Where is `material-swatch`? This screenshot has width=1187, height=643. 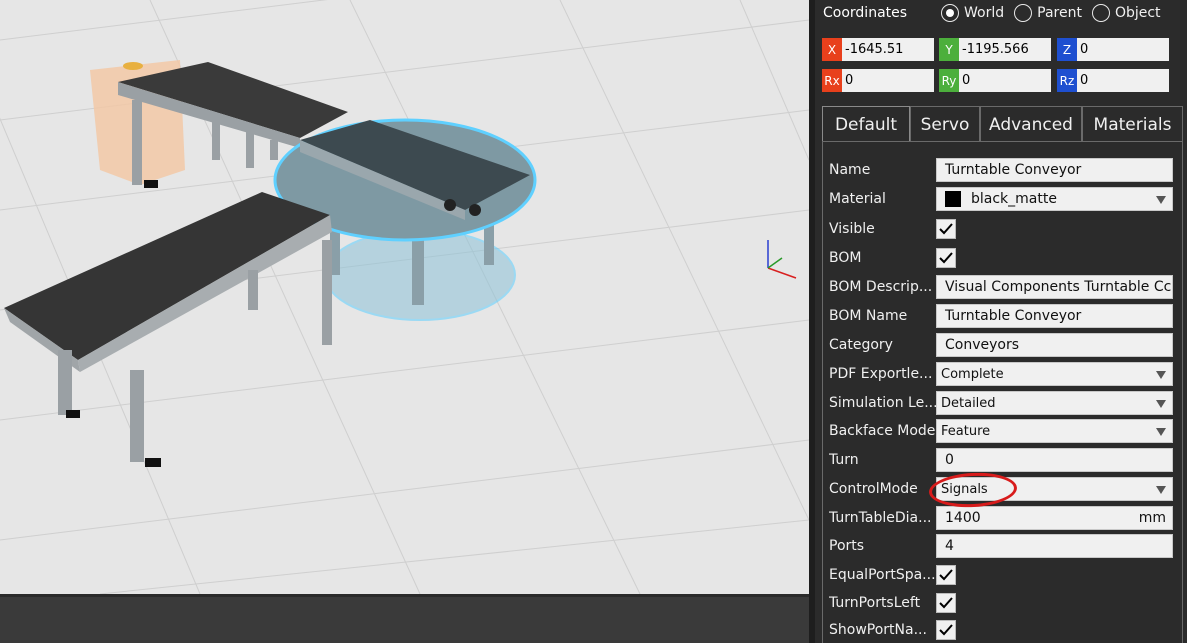
material-swatch is located at coordinates (953, 199).